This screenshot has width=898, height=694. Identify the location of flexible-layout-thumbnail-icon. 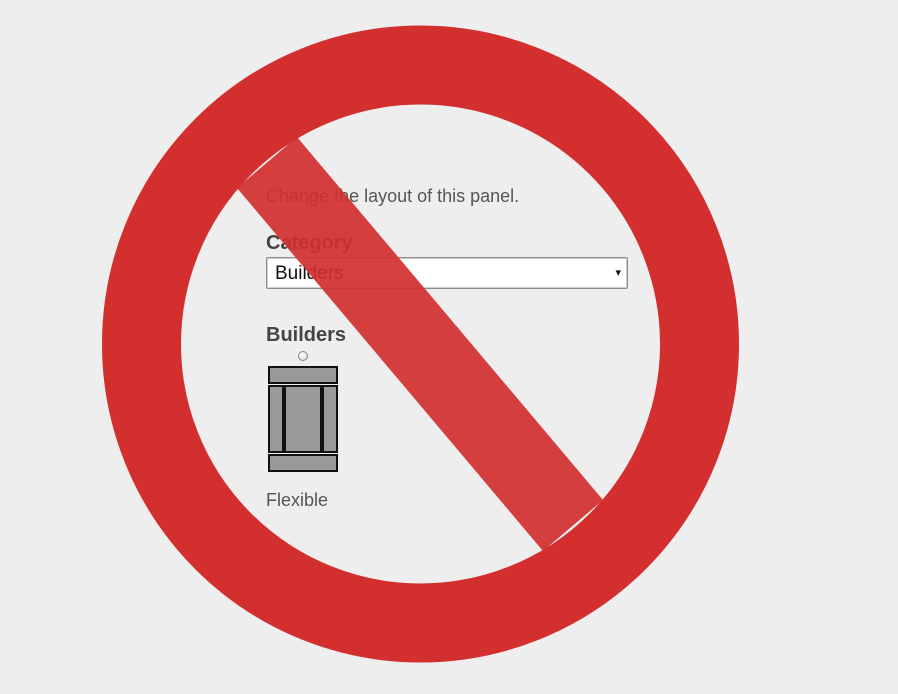
(303, 419).